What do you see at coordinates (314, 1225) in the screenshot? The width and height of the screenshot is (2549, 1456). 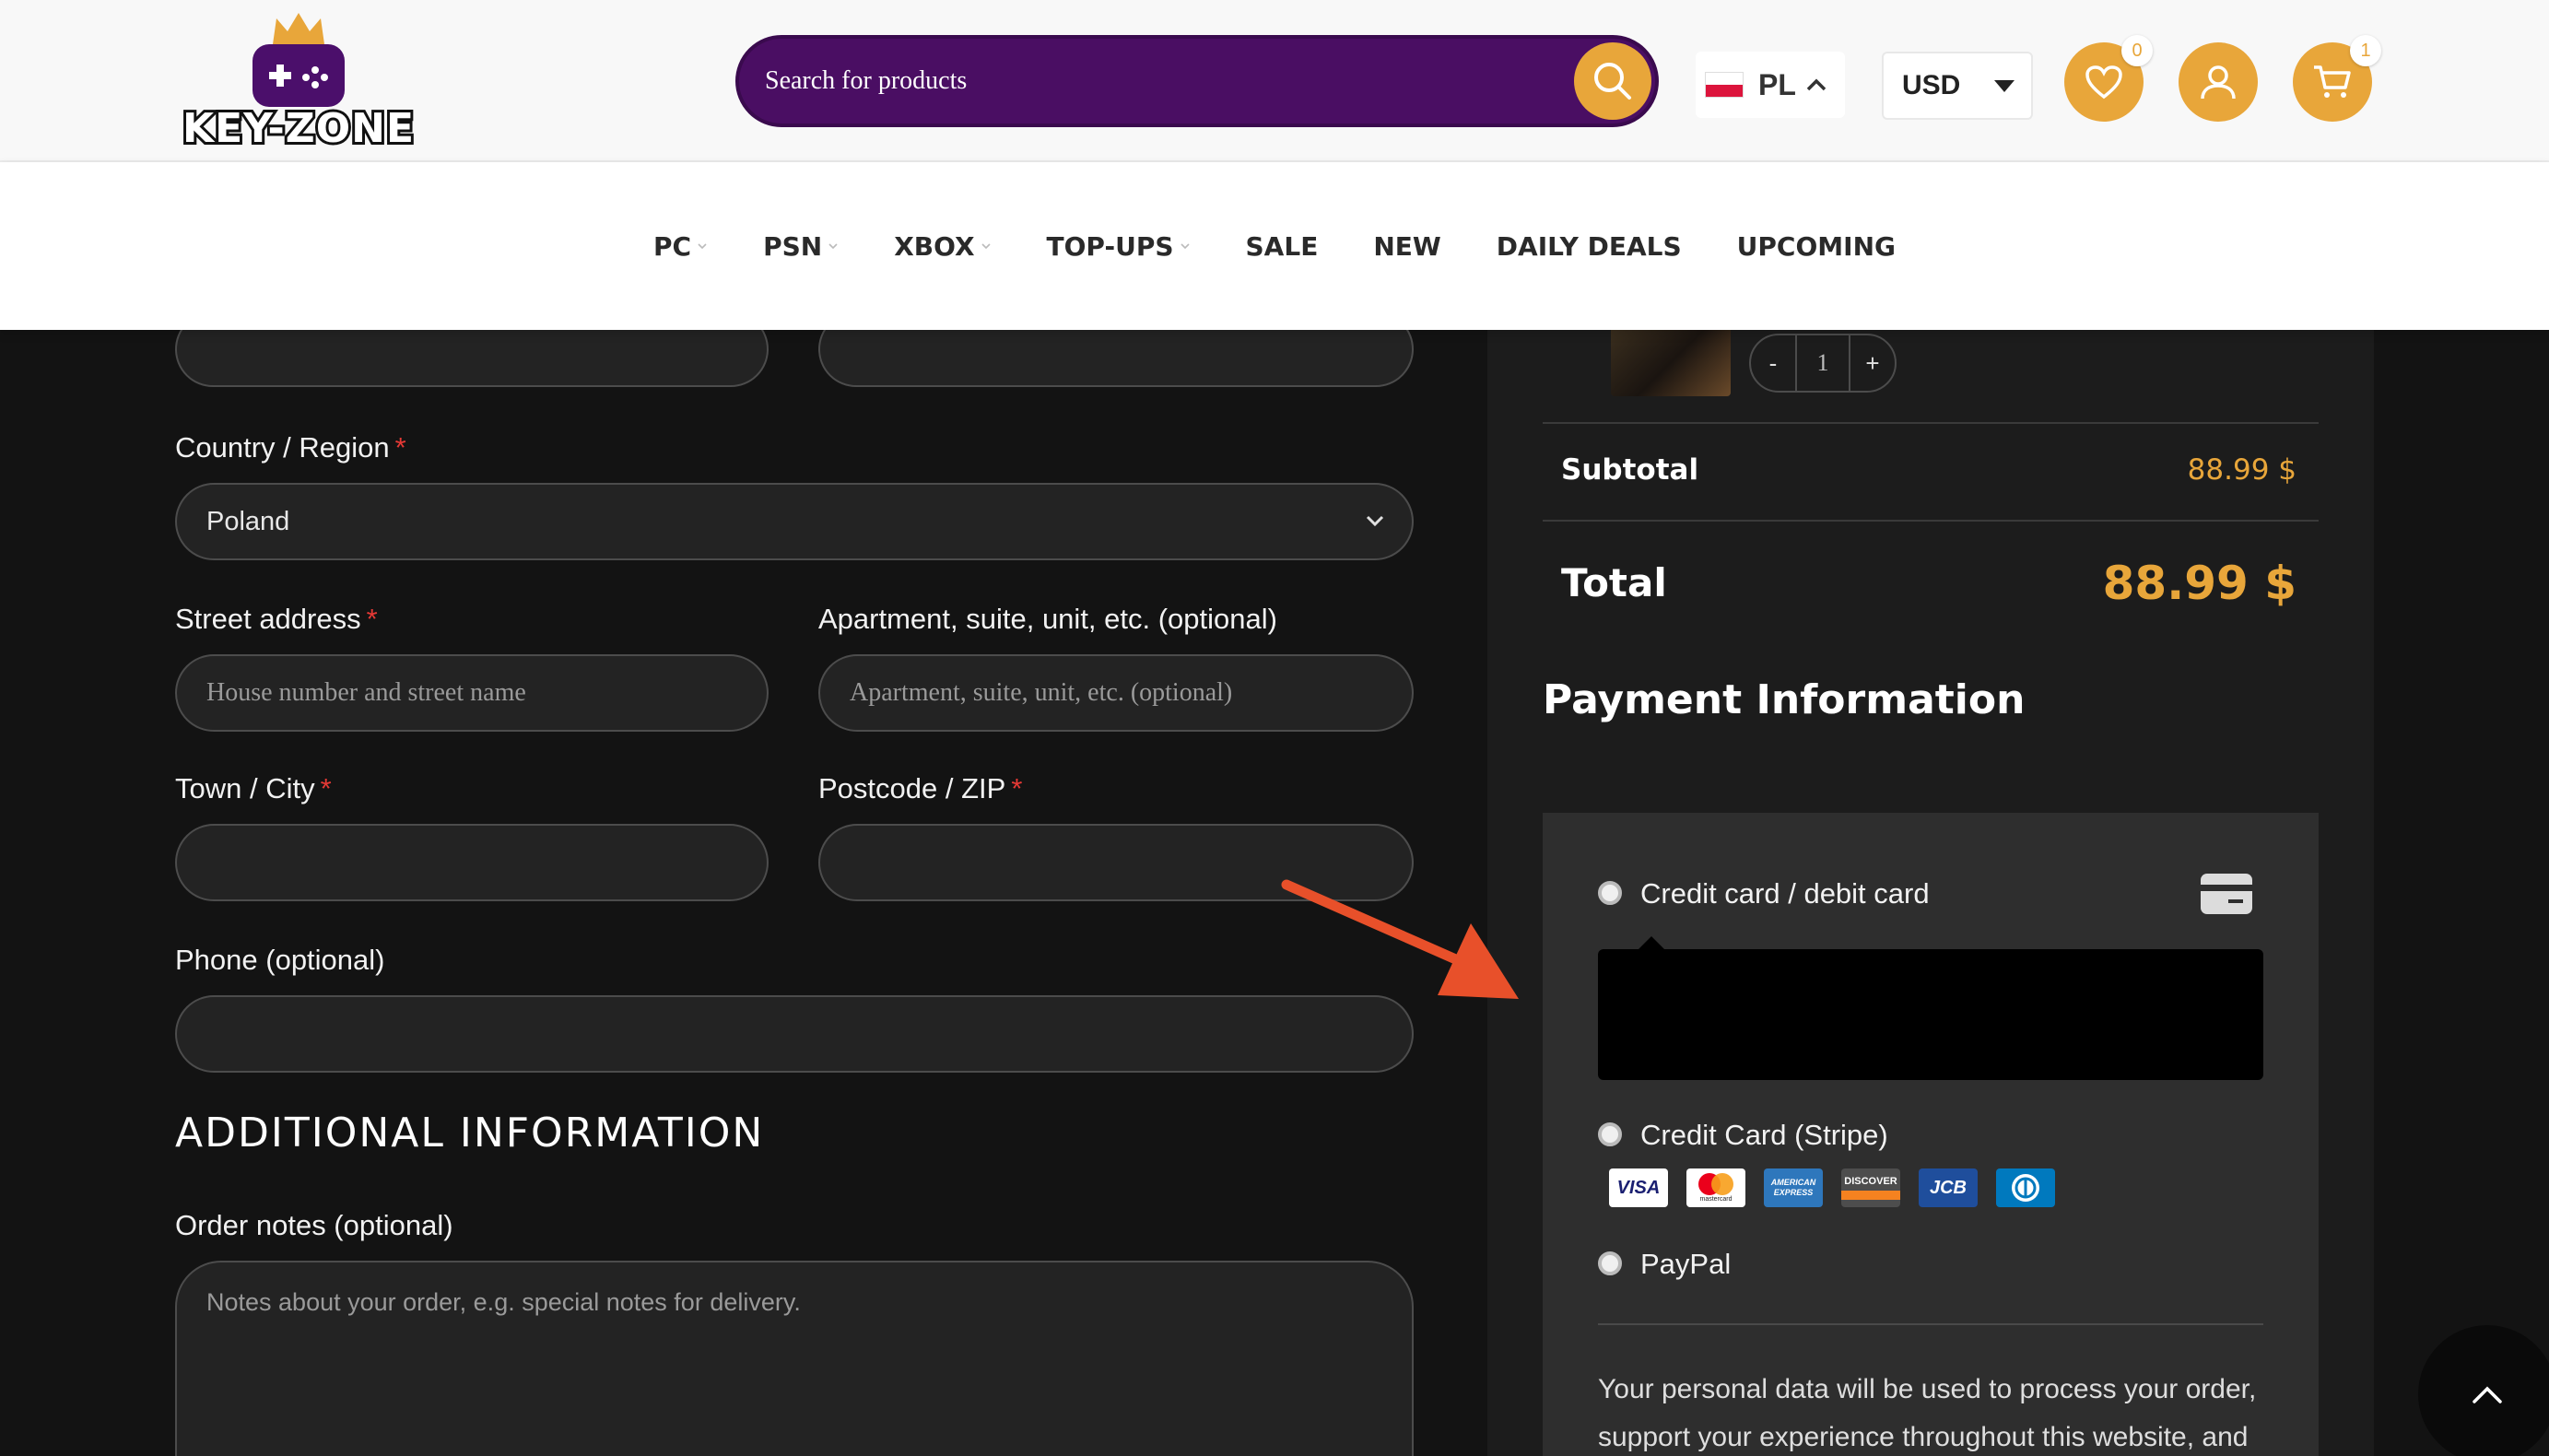 I see `order-notes-label: Order notes (optional)` at bounding box center [314, 1225].